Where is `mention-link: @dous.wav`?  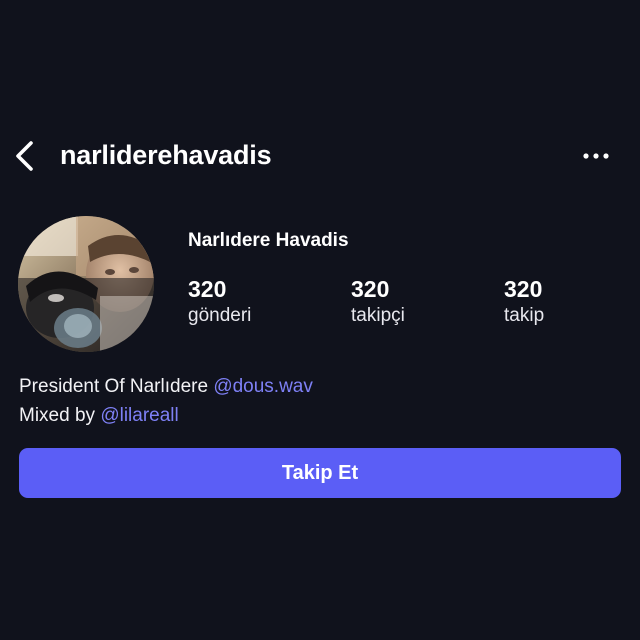
mention-link: @dous.wav is located at coordinates (263, 386).